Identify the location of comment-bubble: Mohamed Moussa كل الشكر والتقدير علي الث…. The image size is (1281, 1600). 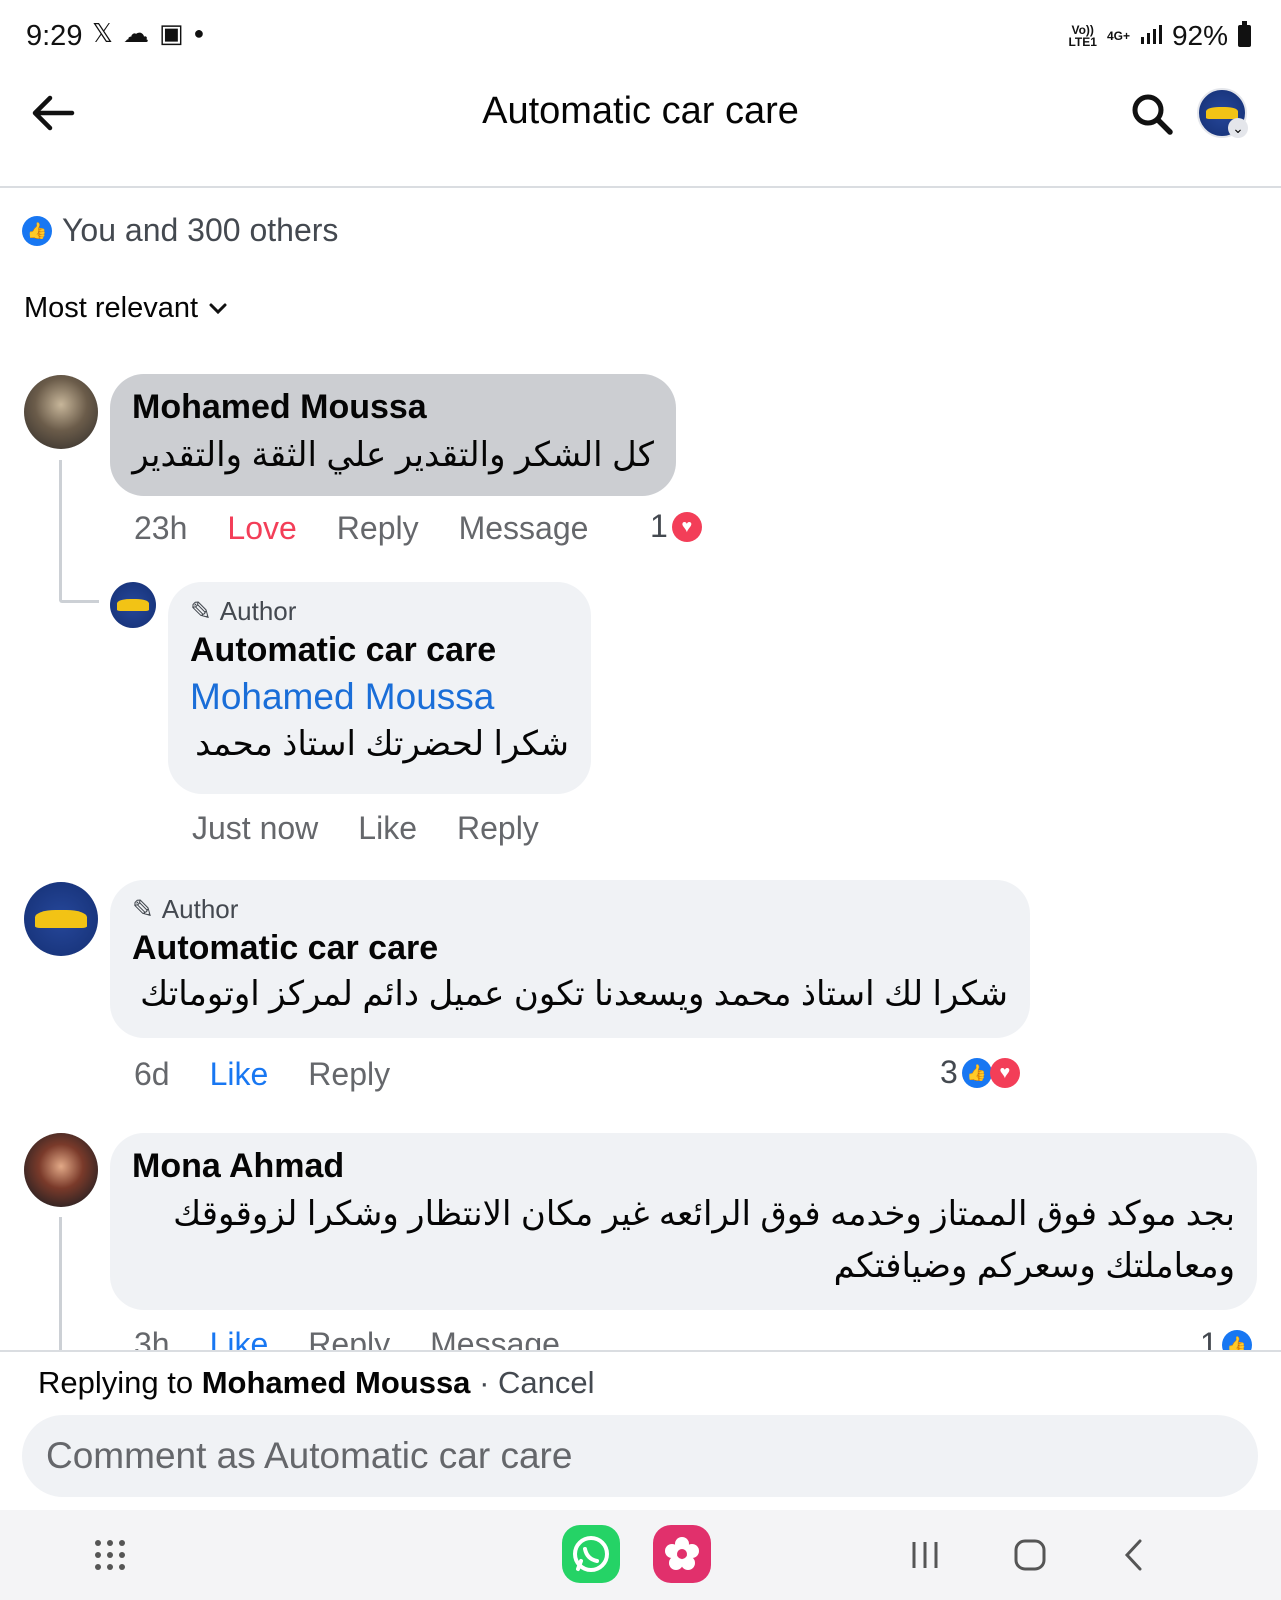
(393, 435).